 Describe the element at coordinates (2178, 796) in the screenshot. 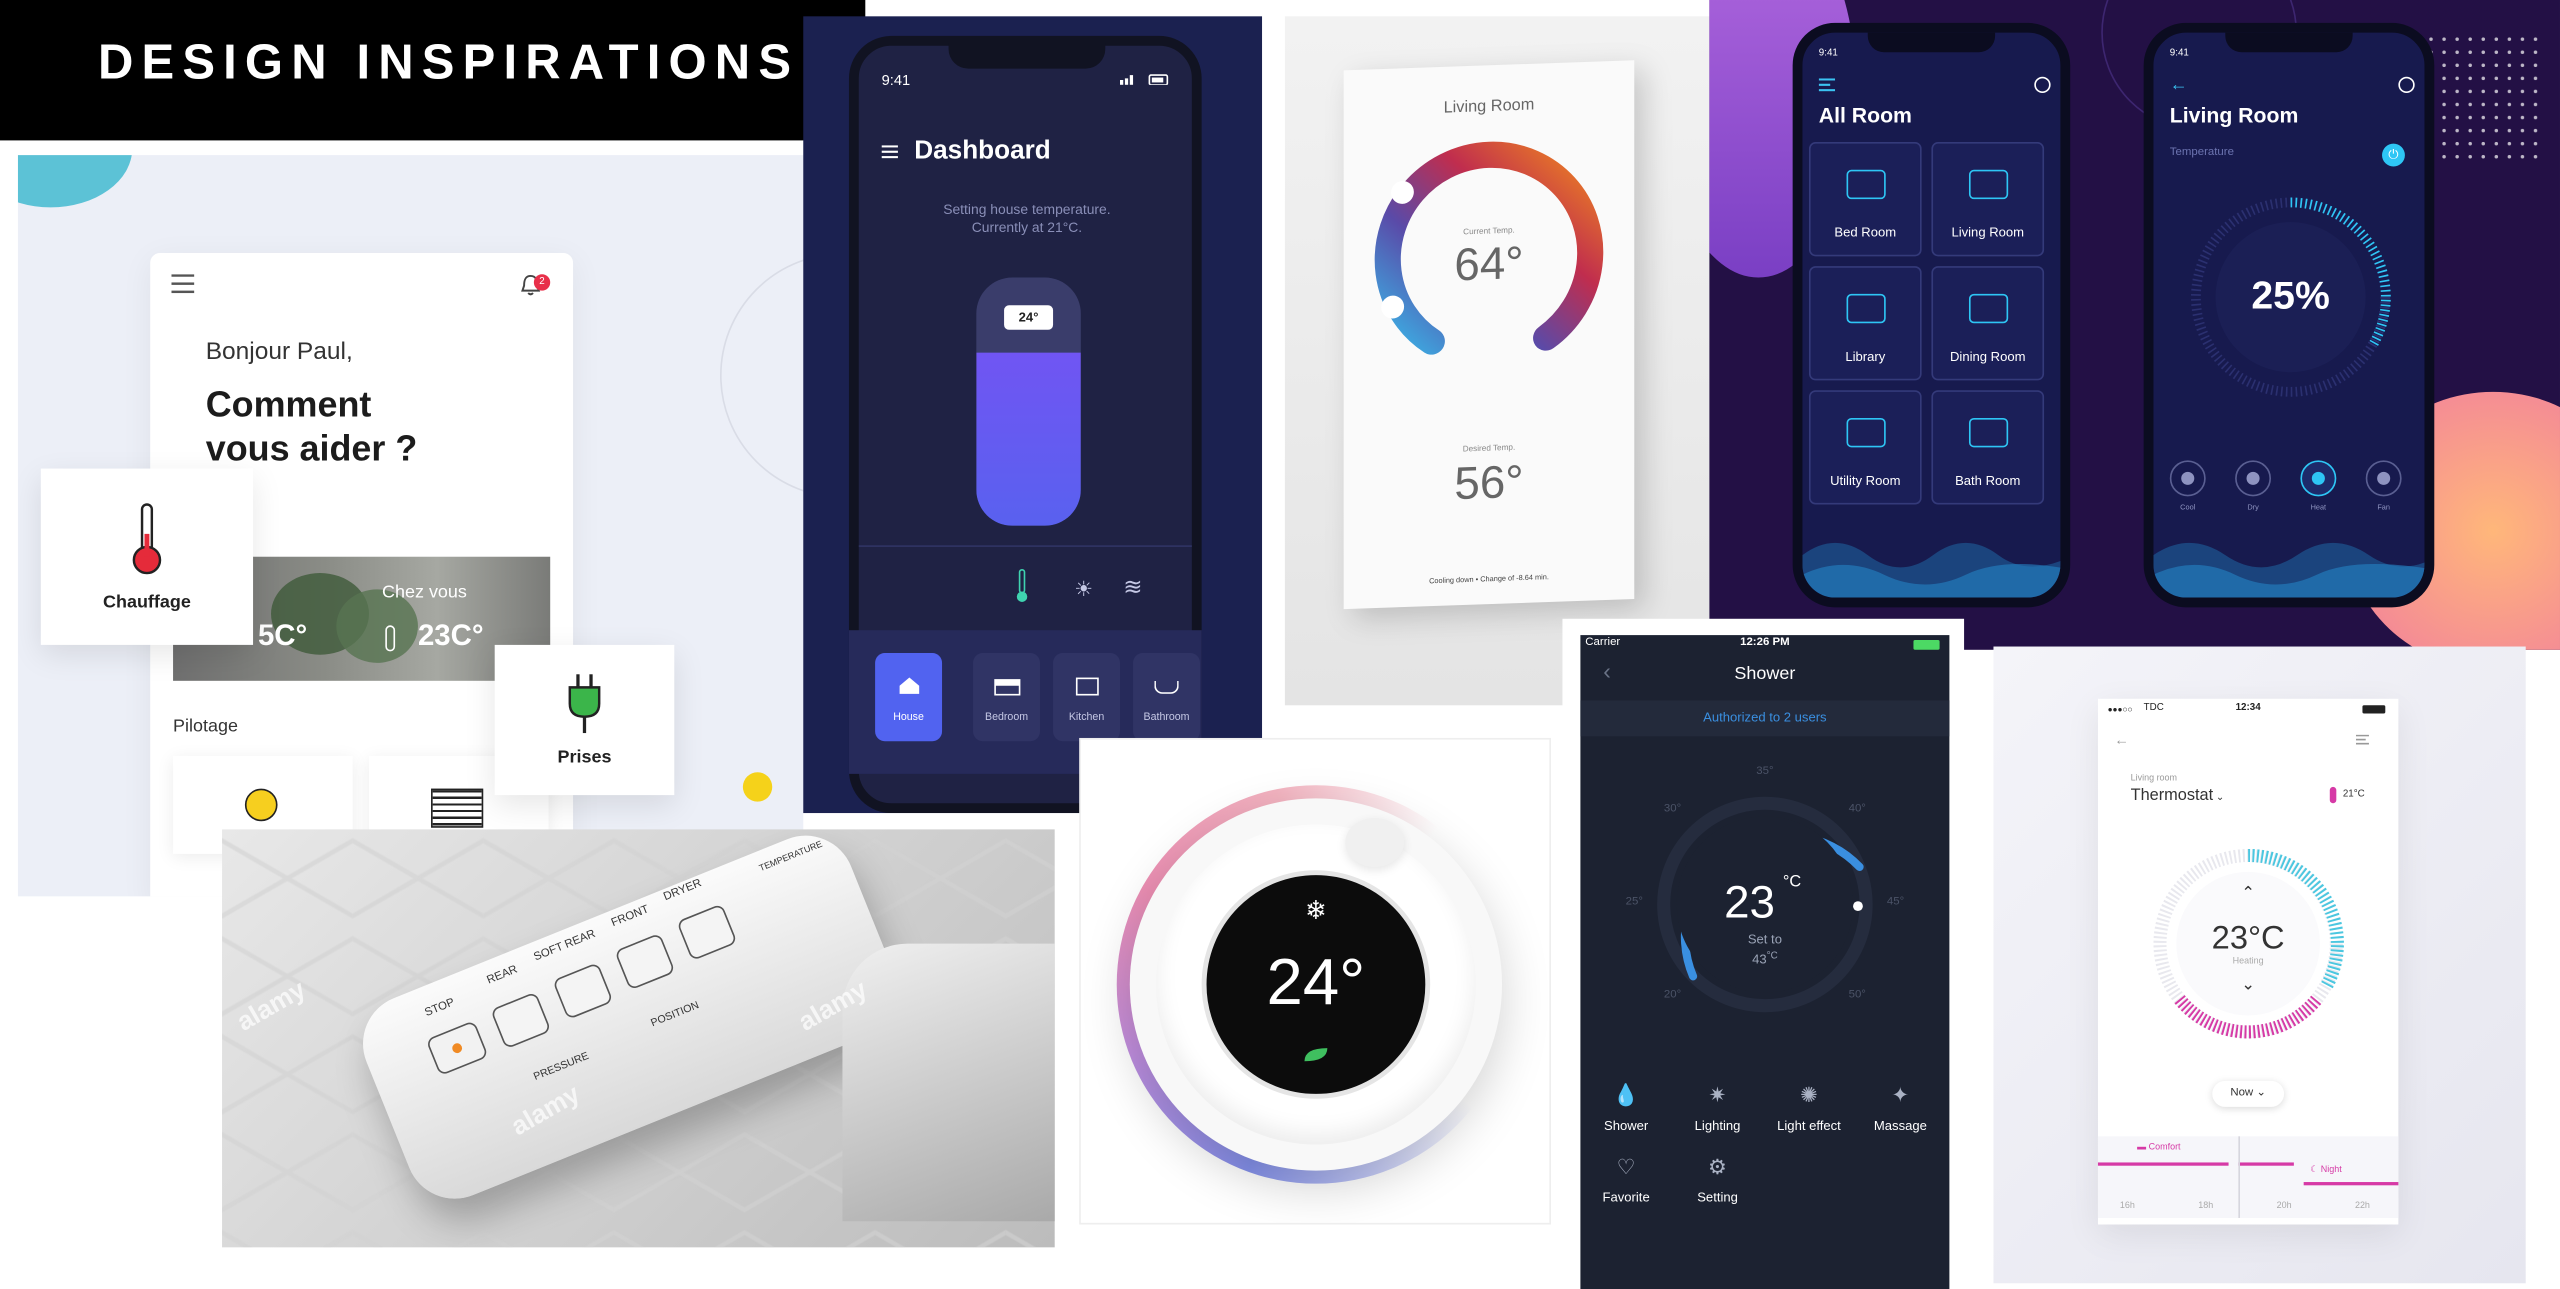

I see `device-select: Thermostat ⌄` at that location.